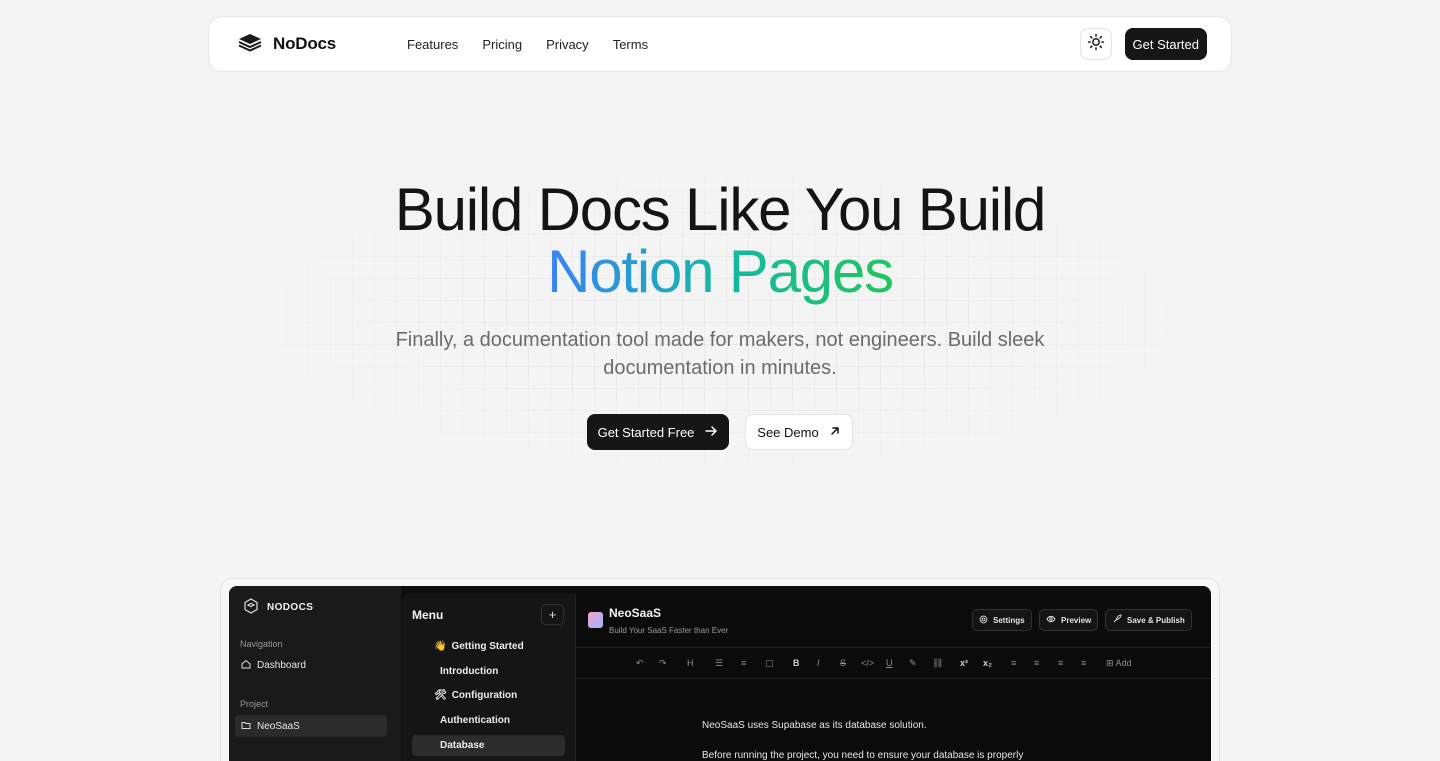 Image resolution: width=1440 pixels, height=761 pixels. I want to click on sun-icon, so click(1096, 44).